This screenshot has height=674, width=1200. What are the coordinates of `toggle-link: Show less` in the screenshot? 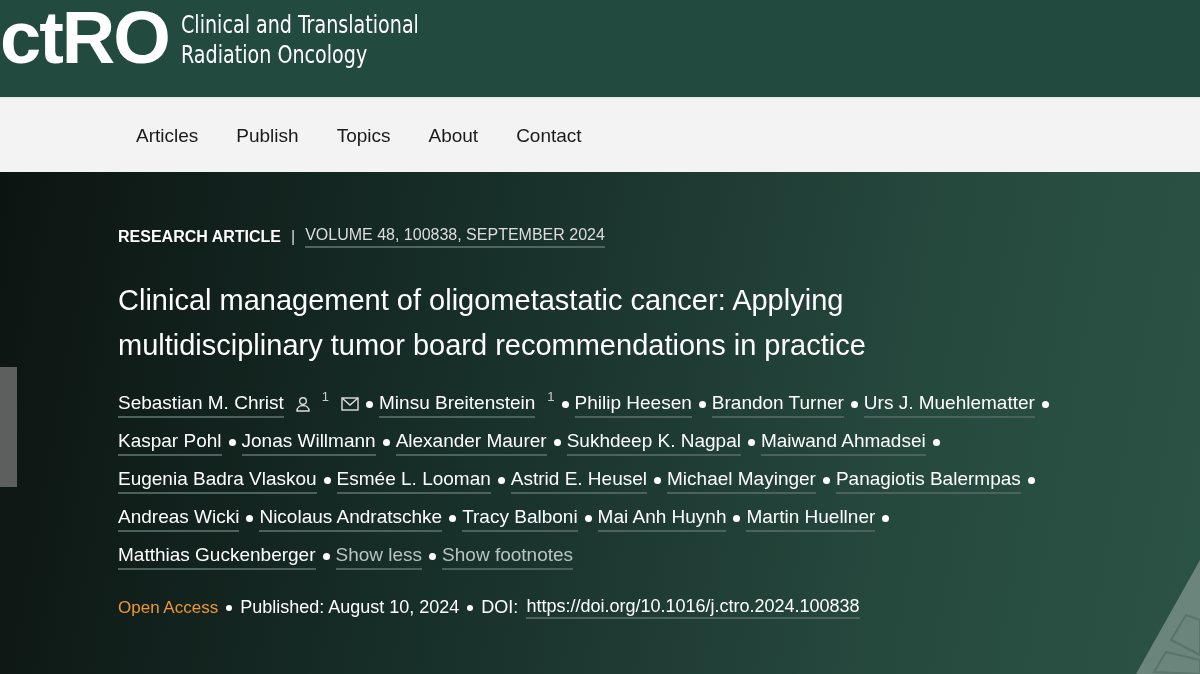 It's located at (379, 556).